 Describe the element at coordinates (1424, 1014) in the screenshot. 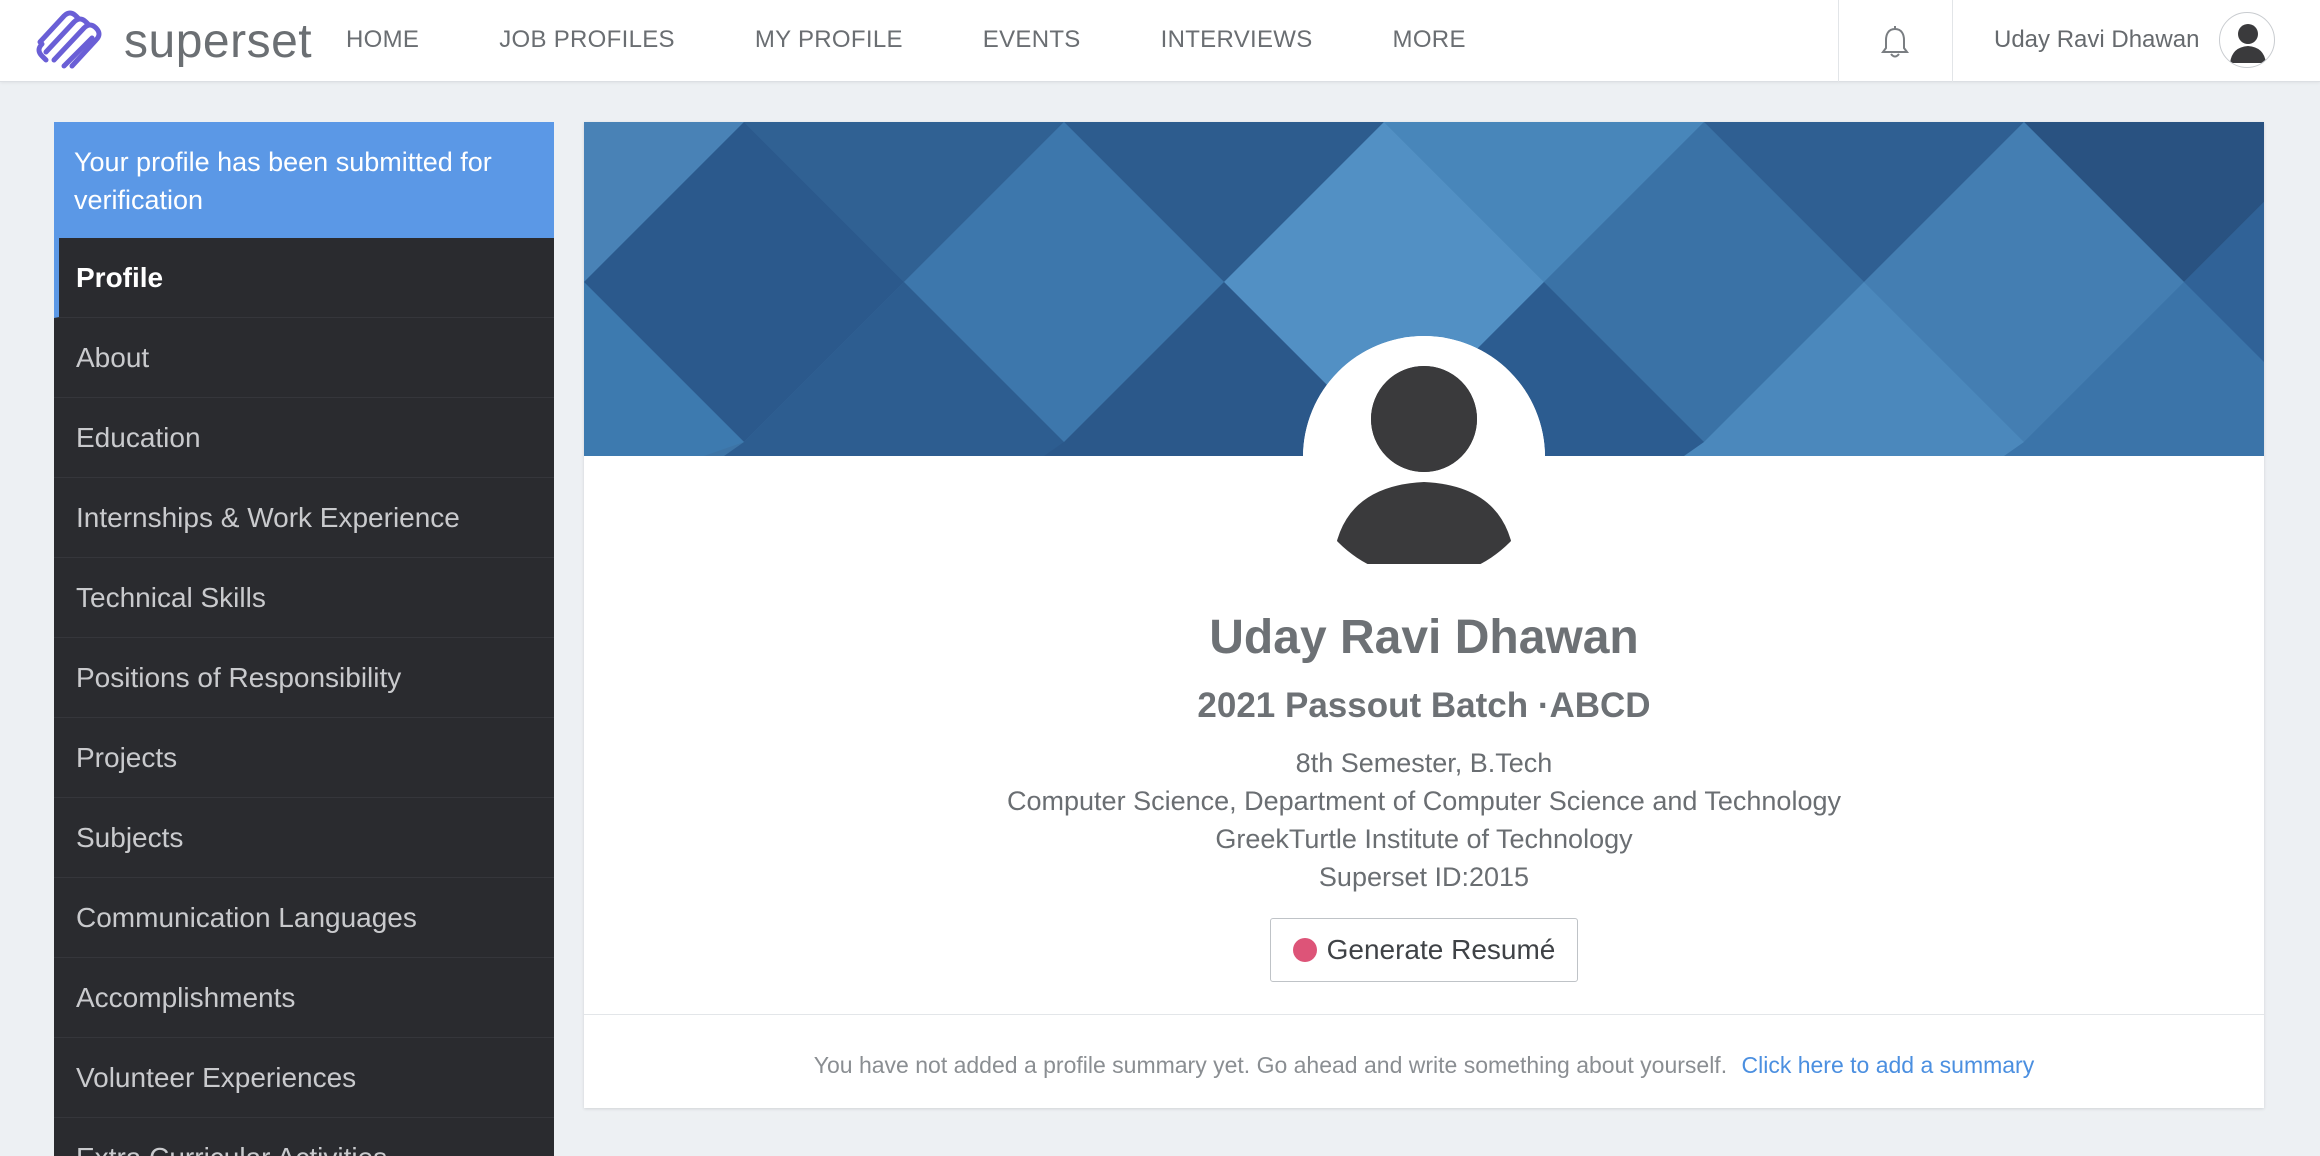

I see `card-divider` at that location.